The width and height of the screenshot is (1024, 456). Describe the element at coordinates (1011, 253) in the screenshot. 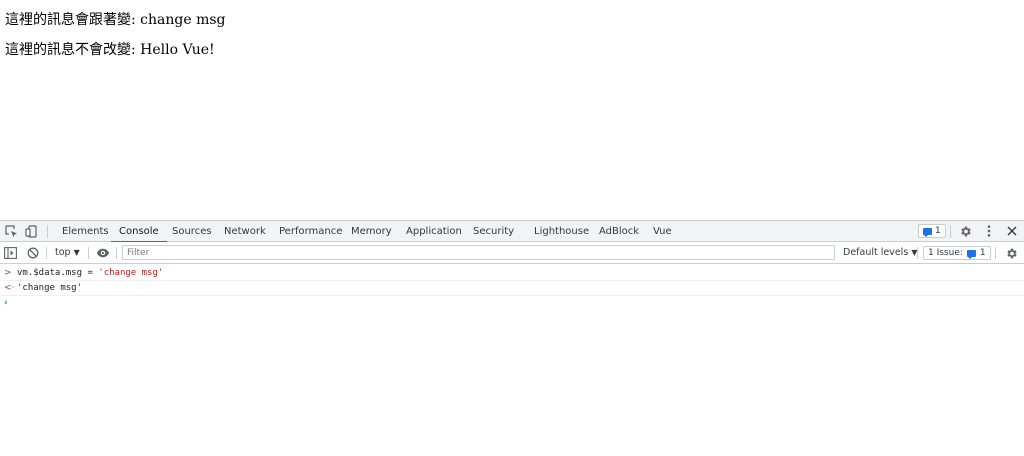

I see `console-settings-icon` at that location.